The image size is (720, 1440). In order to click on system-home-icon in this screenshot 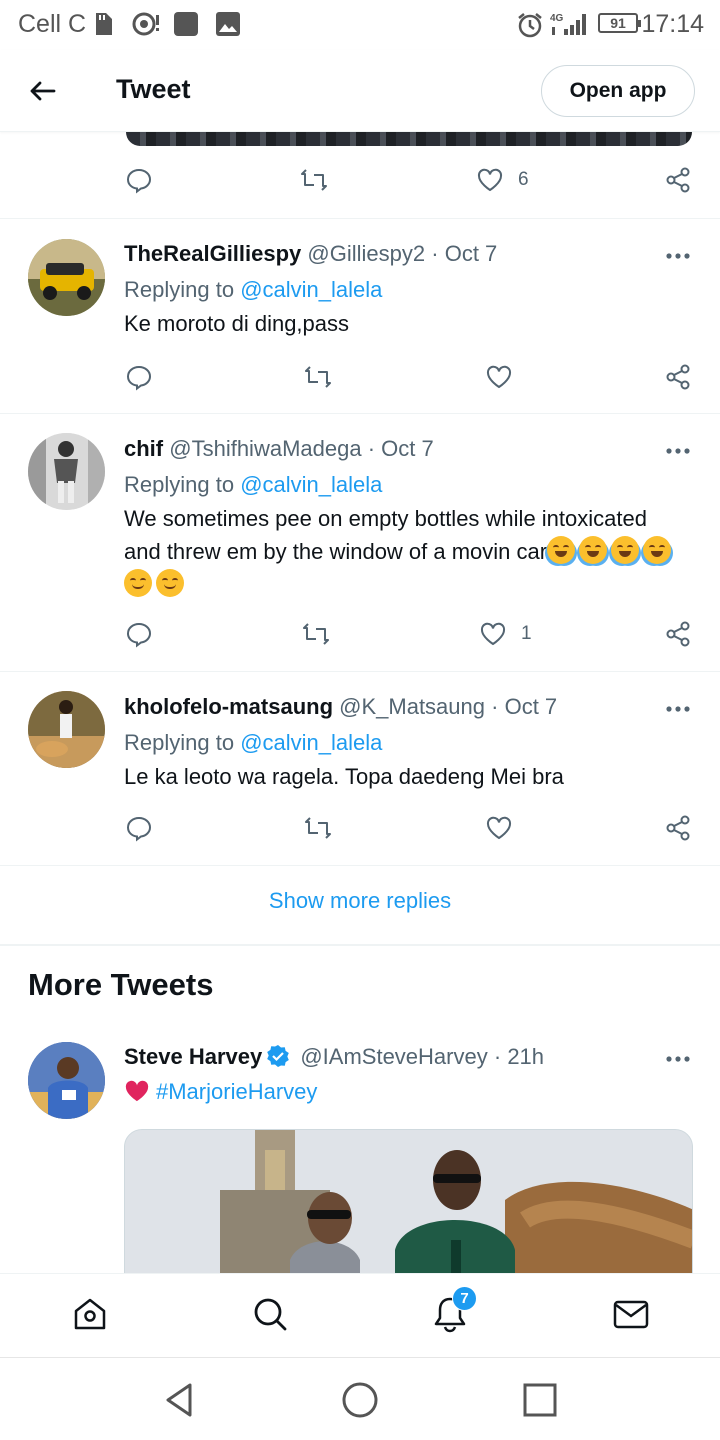, I will do `click(360, 1400)`.